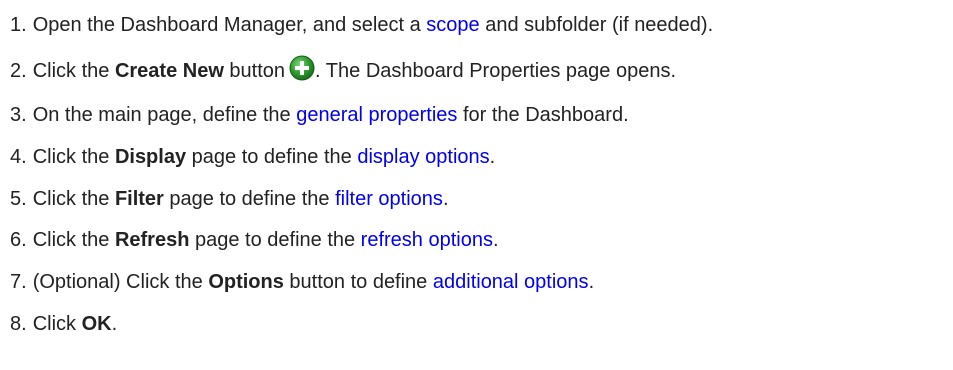  Describe the element at coordinates (139, 199) in the screenshot. I see `filter-label: Filter` at that location.